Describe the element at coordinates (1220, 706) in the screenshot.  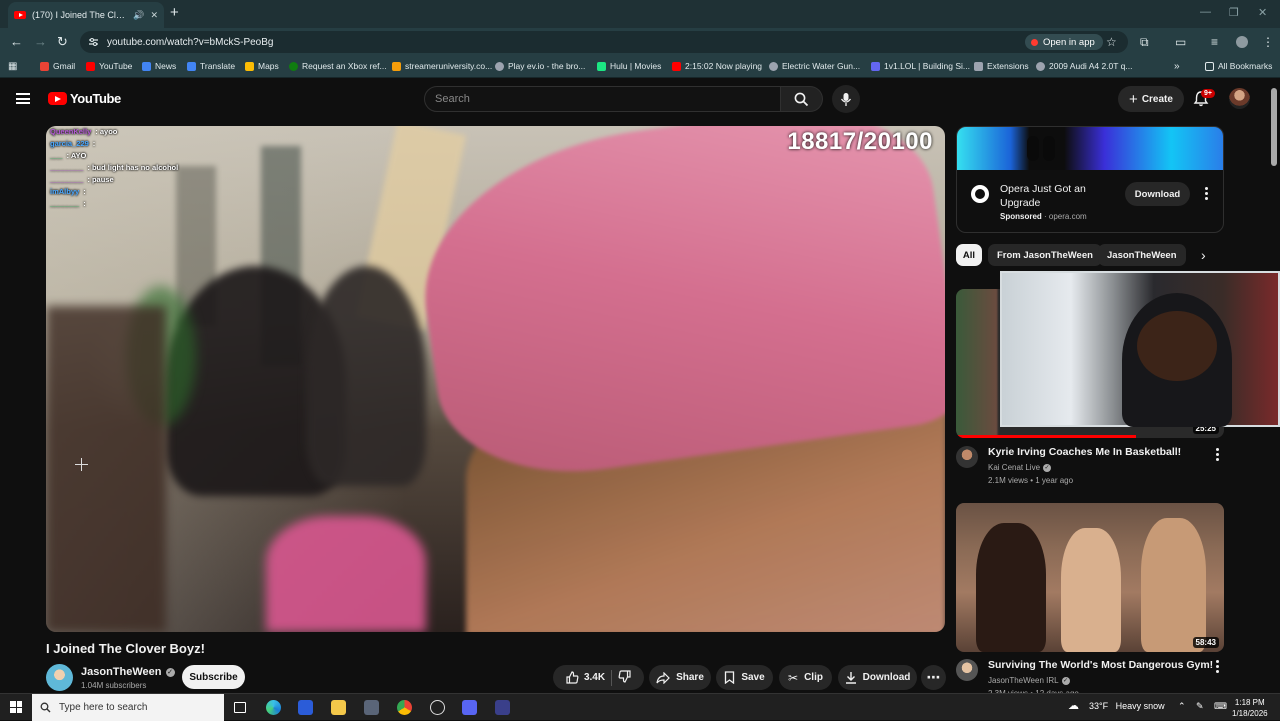
I see `keyboard-icon: ⌨` at that location.